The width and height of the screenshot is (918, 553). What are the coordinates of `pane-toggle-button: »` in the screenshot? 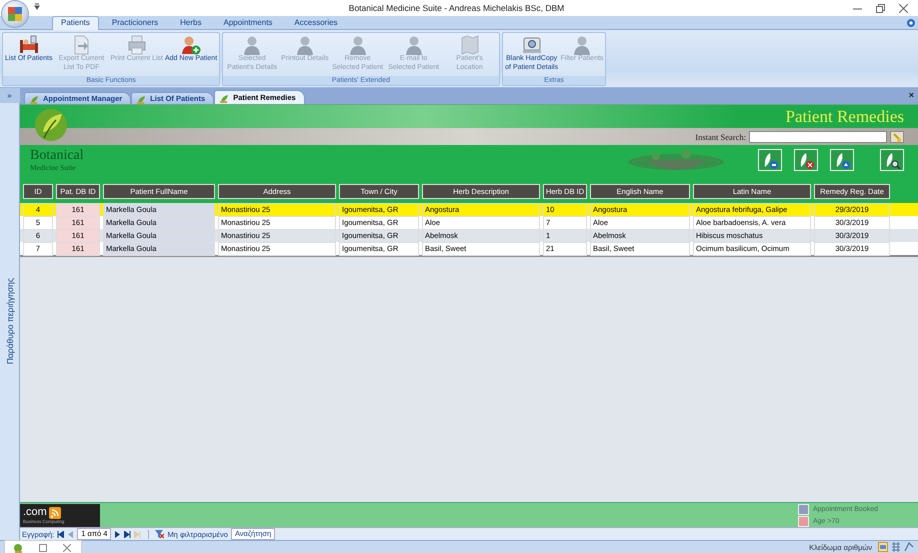 It's located at (10, 95).